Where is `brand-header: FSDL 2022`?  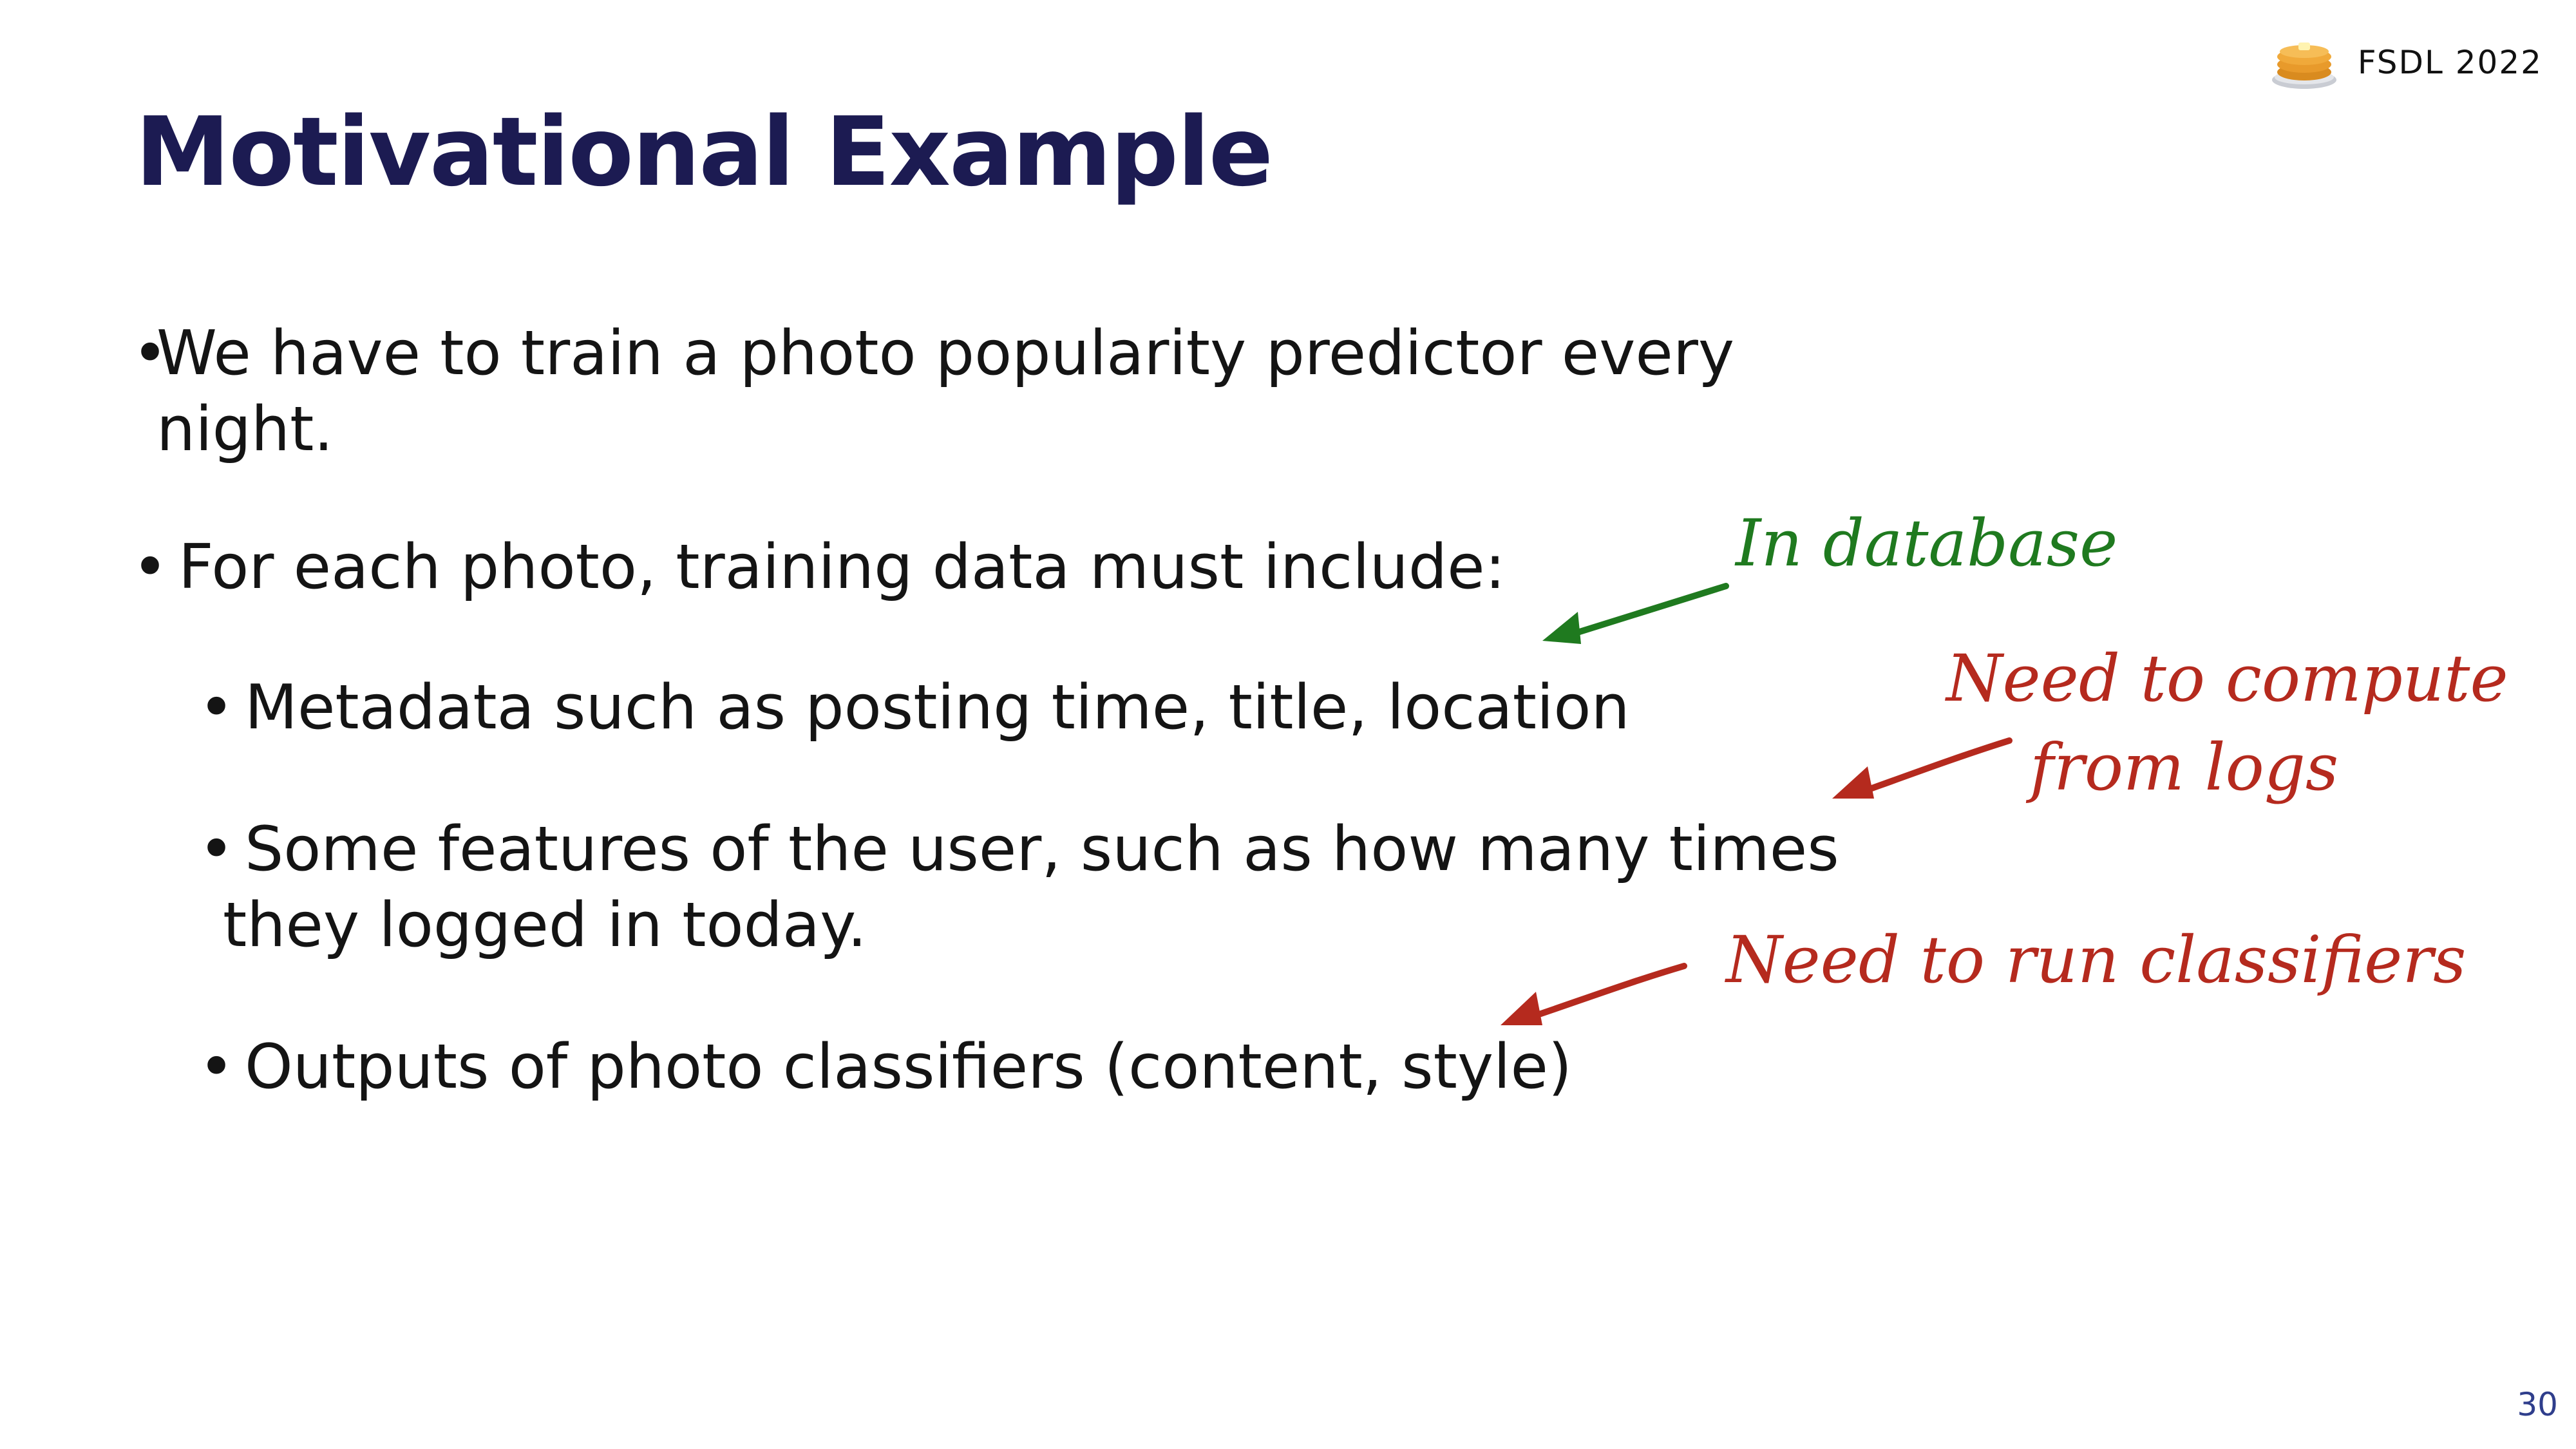
brand-header: FSDL 2022 is located at coordinates (2406, 62).